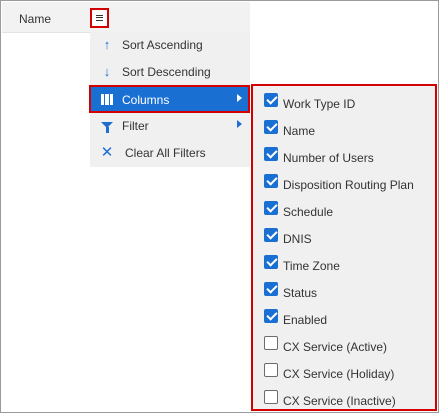 This screenshot has height=413, width=439. I want to click on column-toggle-label: Schedule, so click(308, 212).